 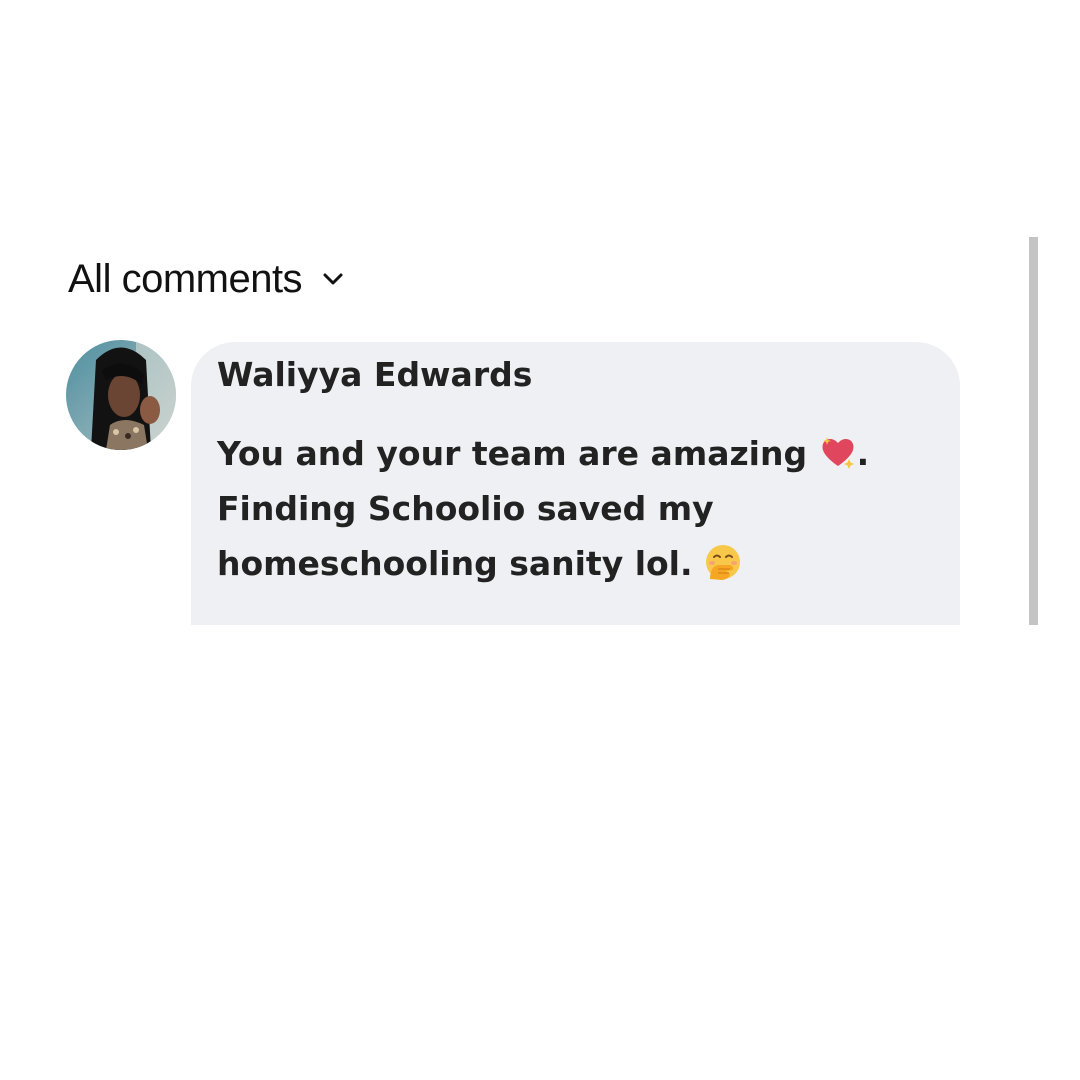 What do you see at coordinates (333, 279) in the screenshot?
I see `chevron-down-icon` at bounding box center [333, 279].